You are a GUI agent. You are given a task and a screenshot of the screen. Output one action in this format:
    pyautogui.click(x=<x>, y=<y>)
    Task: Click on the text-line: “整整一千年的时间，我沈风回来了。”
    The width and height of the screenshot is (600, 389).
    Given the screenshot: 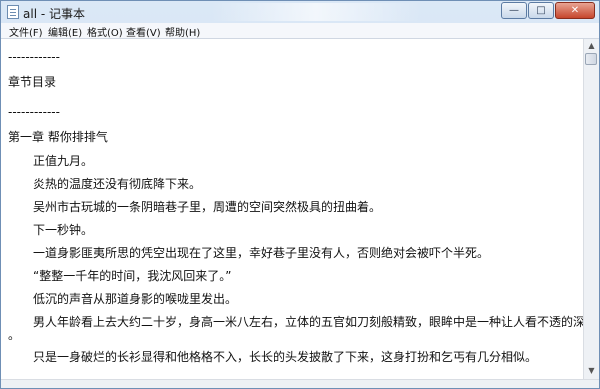 What is the action you would take?
    pyautogui.click(x=132, y=276)
    